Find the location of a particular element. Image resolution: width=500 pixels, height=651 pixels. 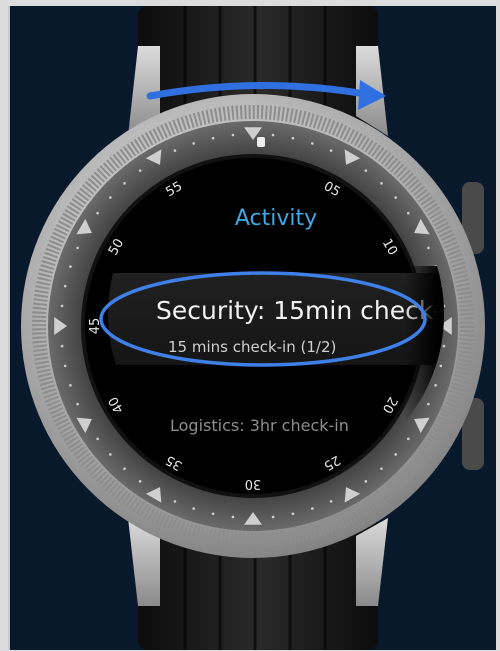

selection-highlight-ellipse is located at coordinates (263, 319).